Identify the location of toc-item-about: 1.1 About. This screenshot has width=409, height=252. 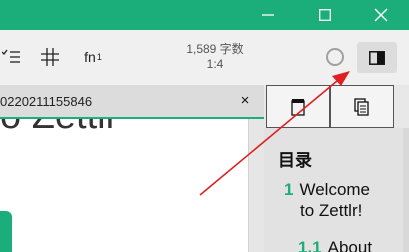
(335, 244).